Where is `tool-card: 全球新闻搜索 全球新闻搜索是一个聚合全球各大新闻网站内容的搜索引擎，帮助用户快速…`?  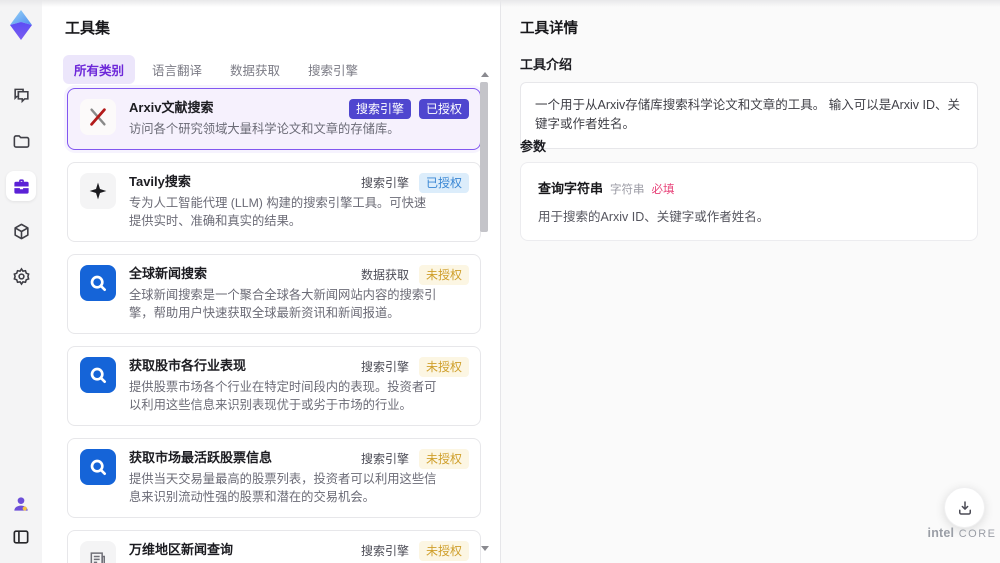 tool-card: 全球新闻搜索 全球新闻搜索是一个聚合全球各大新闻网站内容的搜索引擎，帮助用户快速… is located at coordinates (274, 293).